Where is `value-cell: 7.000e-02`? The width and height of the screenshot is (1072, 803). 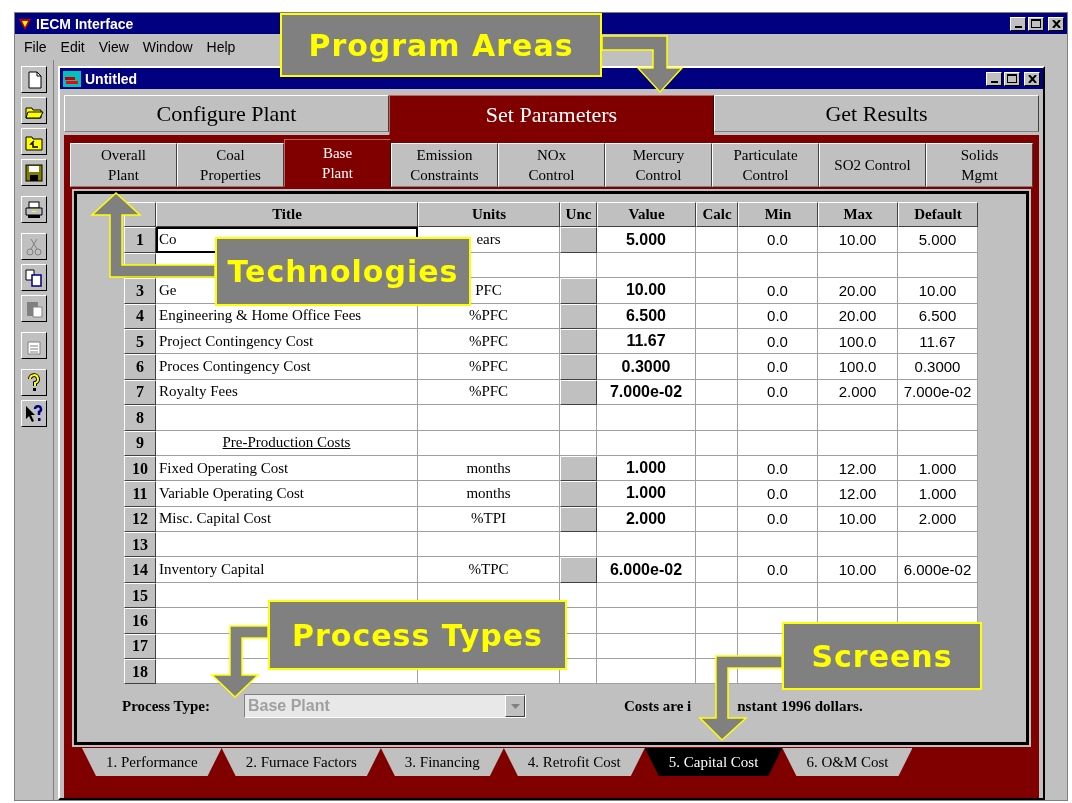 value-cell: 7.000e-02 is located at coordinates (646, 392).